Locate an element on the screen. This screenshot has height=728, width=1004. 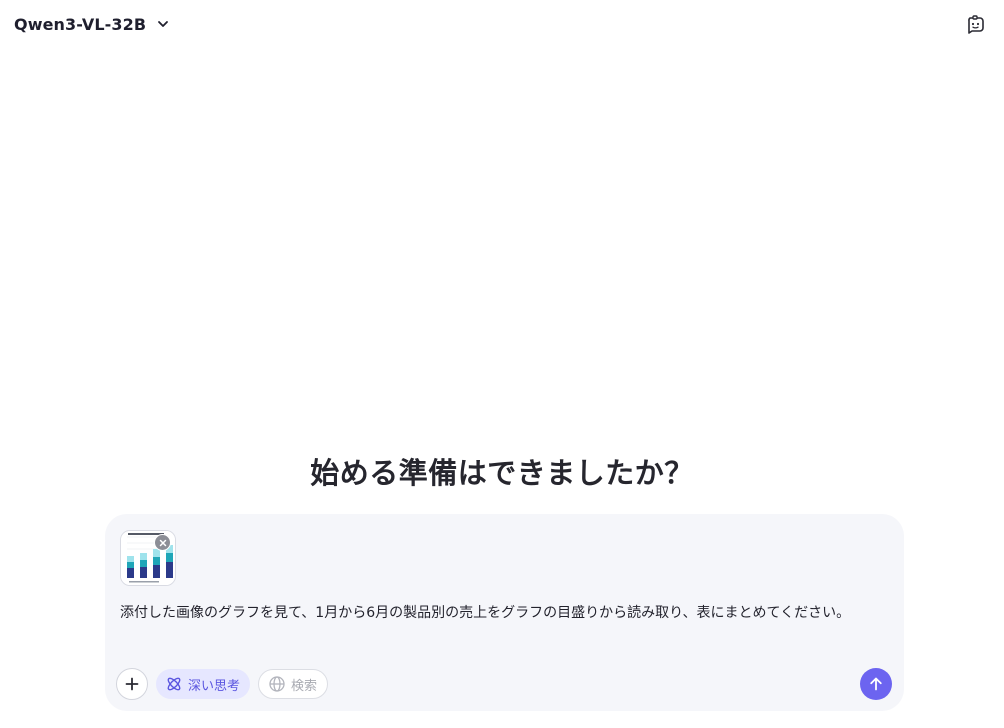
plus-icon is located at coordinates (132, 684).